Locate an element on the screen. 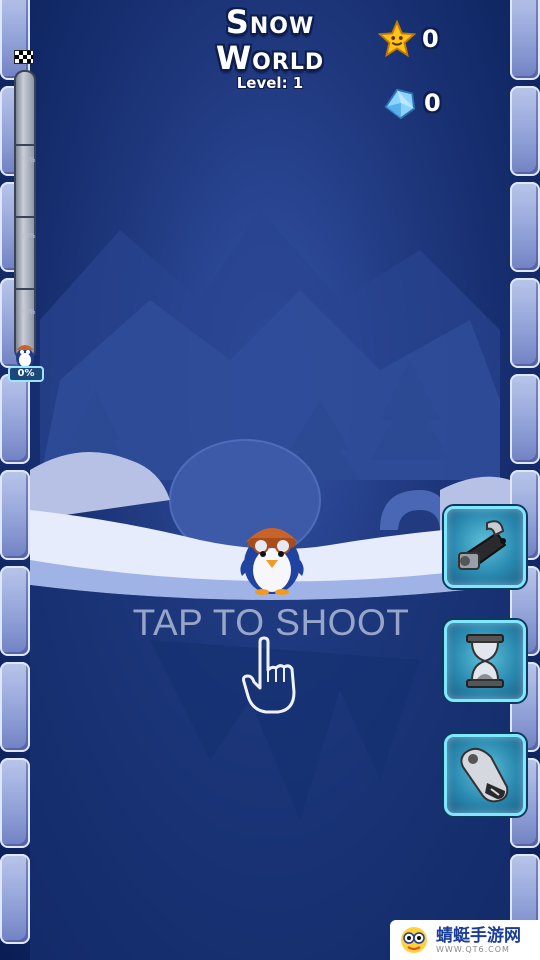 This screenshot has height=960, width=540. star-count: 0 is located at coordinates (430, 39).